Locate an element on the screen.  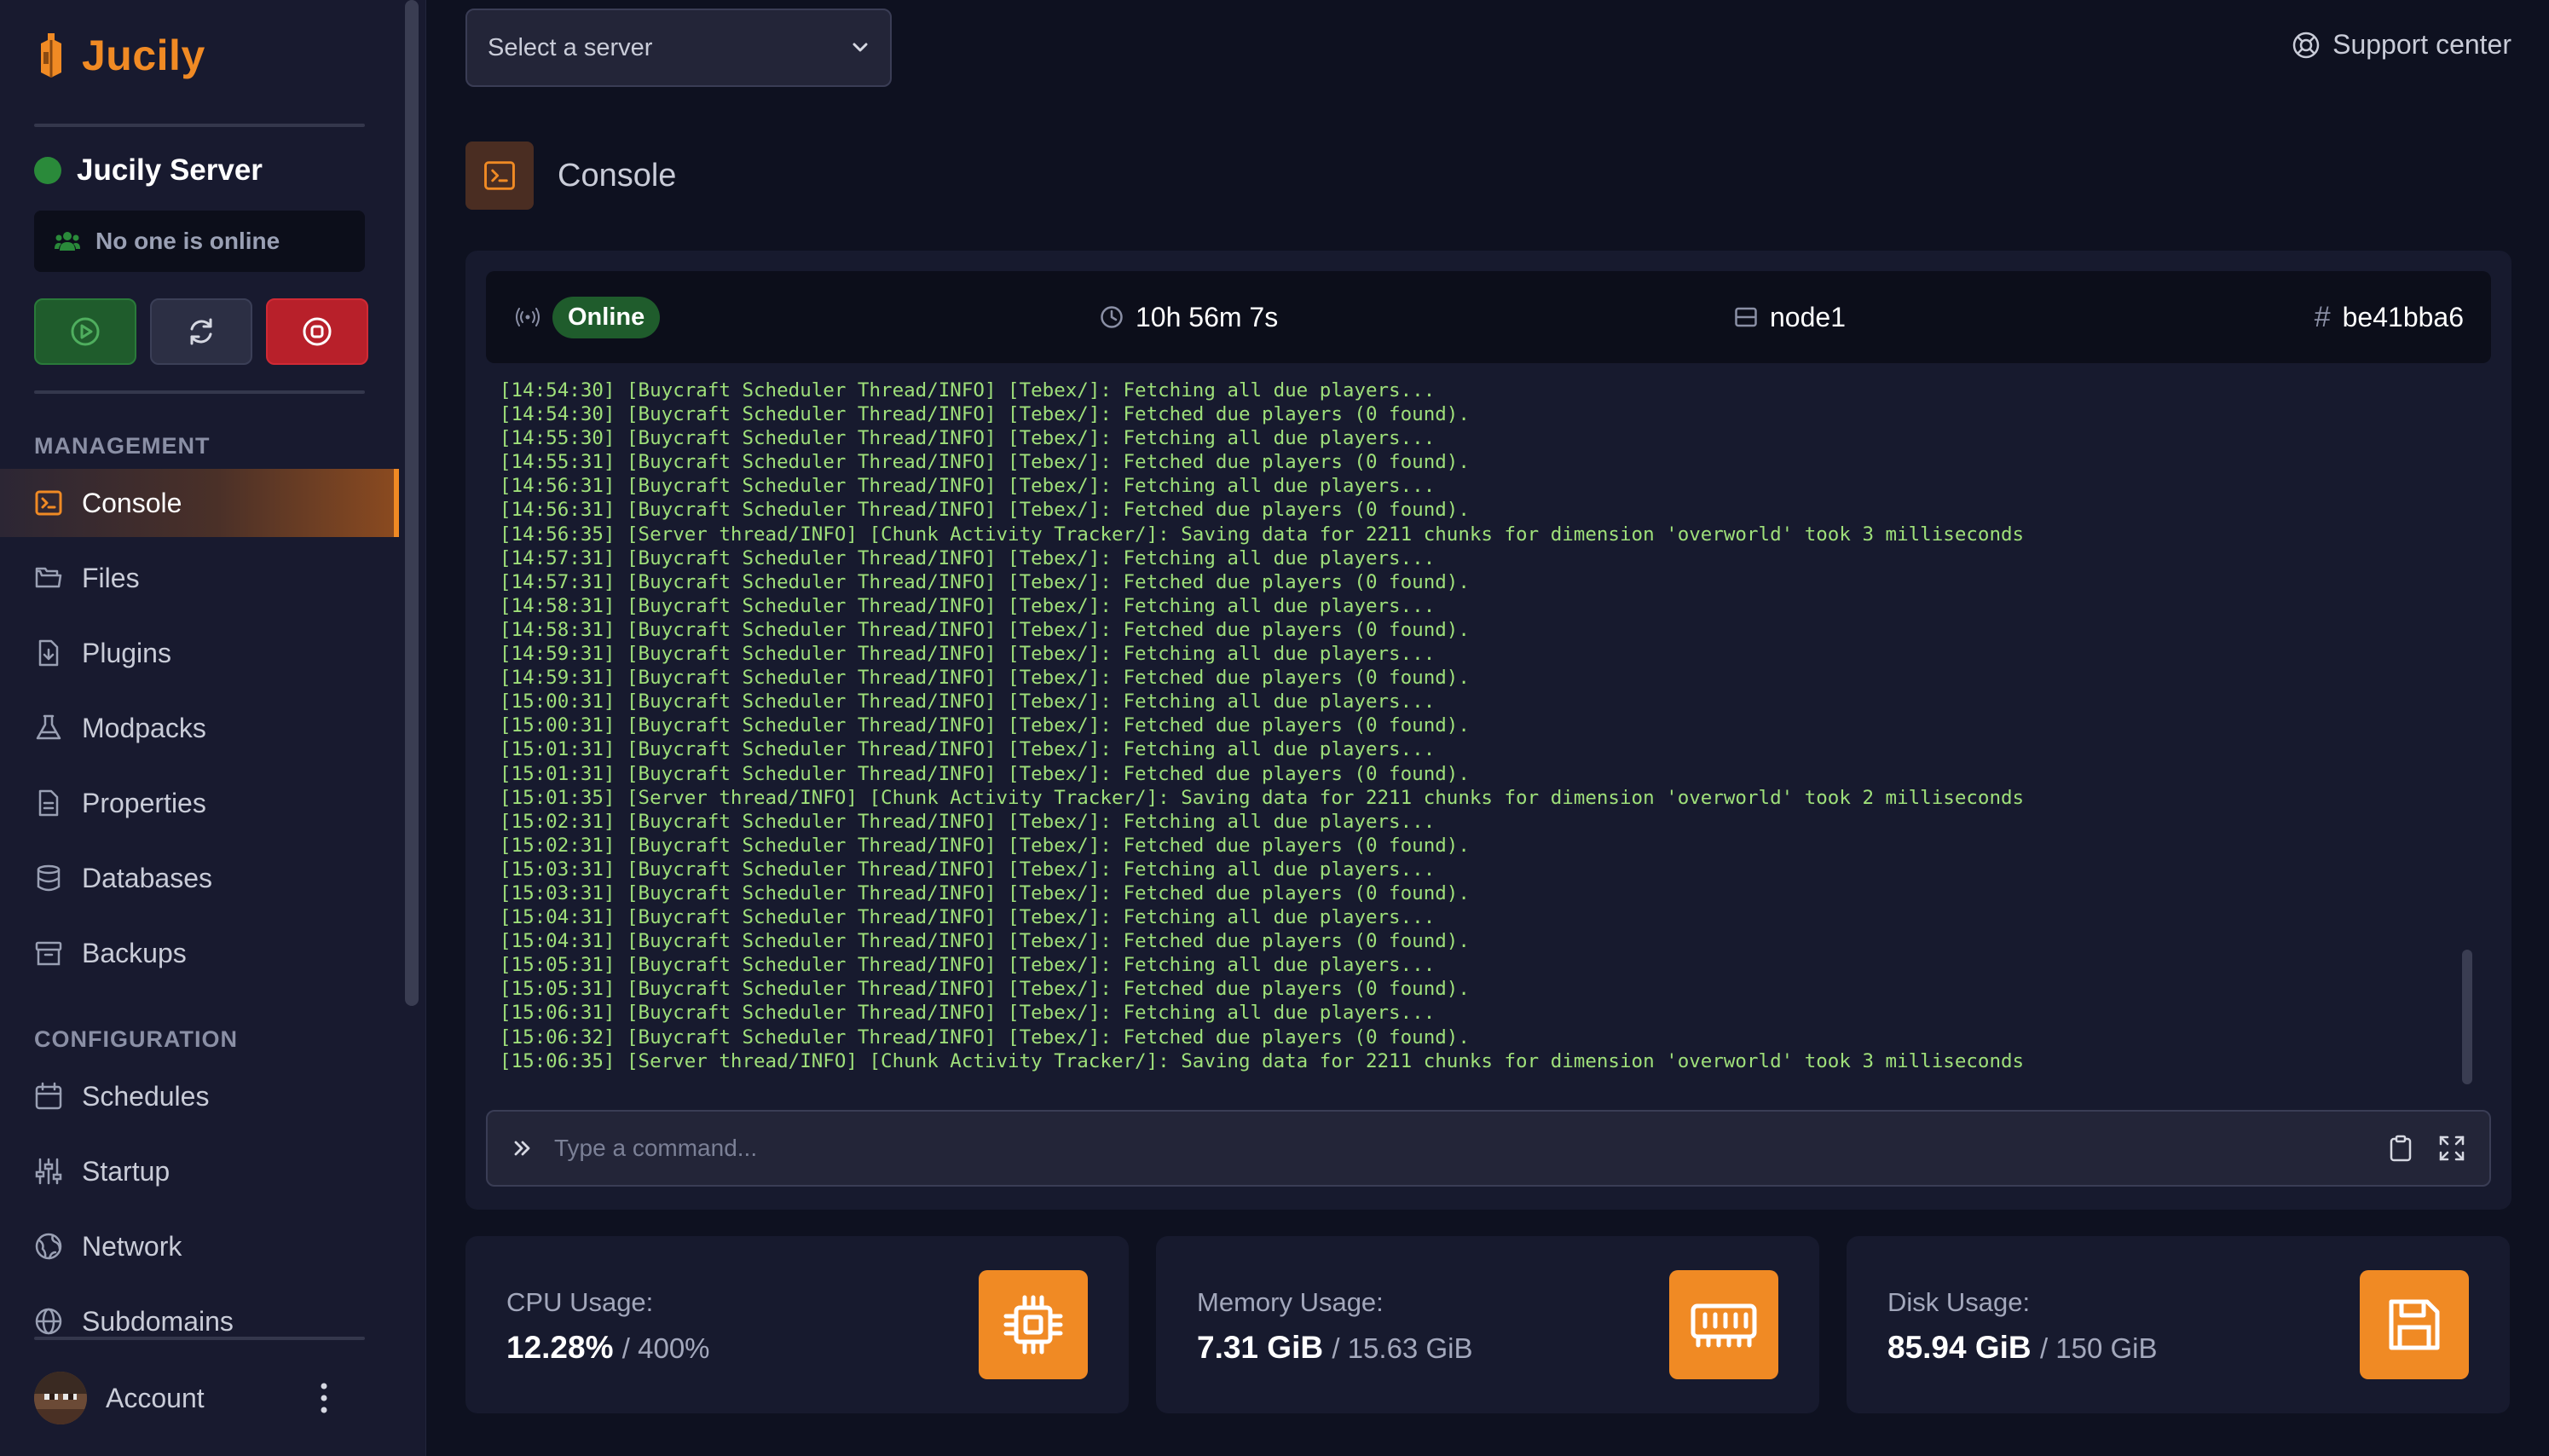
sidebar-scrollbar is located at coordinates (412, 503).